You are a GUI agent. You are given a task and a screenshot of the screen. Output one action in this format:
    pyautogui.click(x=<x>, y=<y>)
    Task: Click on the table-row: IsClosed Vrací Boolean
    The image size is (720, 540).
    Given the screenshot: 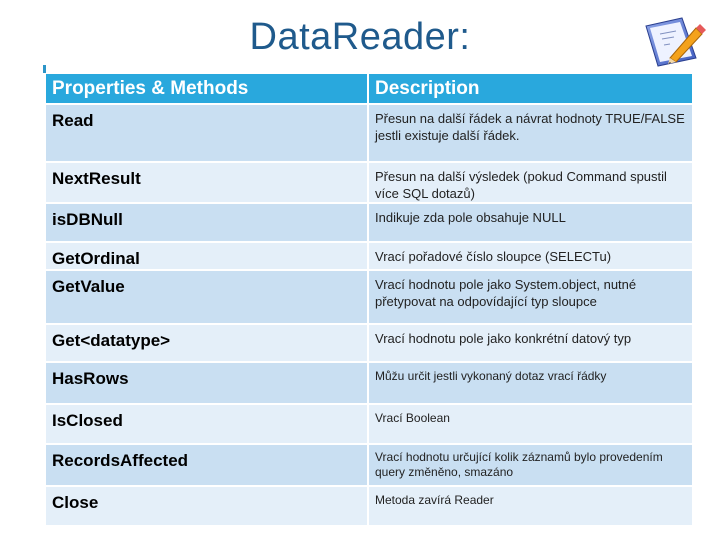 What is the action you would take?
    pyautogui.click(x=369, y=425)
    